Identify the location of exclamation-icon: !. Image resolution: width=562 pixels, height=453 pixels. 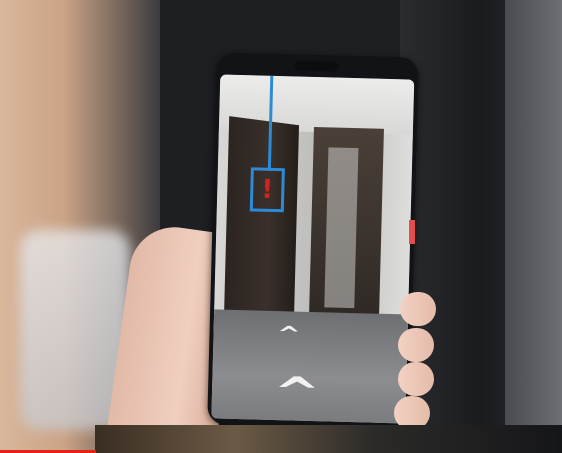
(267, 189).